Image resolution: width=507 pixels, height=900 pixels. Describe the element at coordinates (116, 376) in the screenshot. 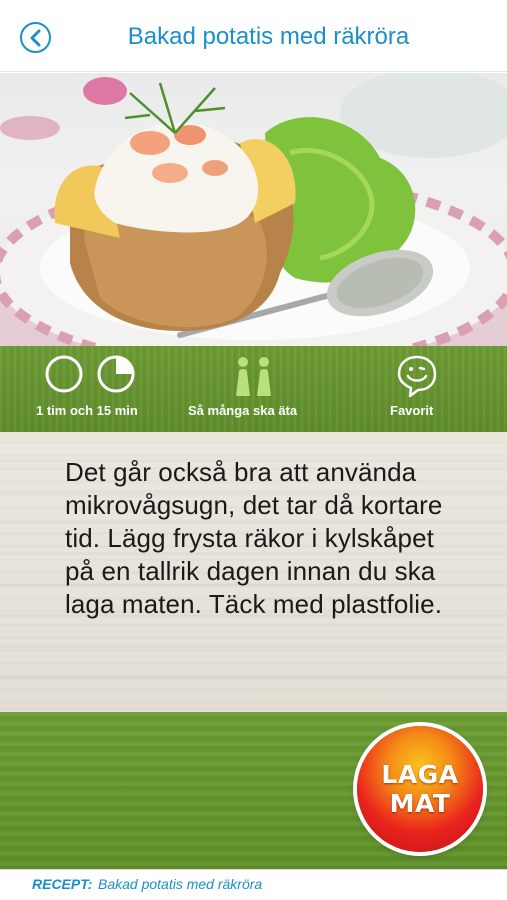

I see `clock-quarter-icon` at that location.